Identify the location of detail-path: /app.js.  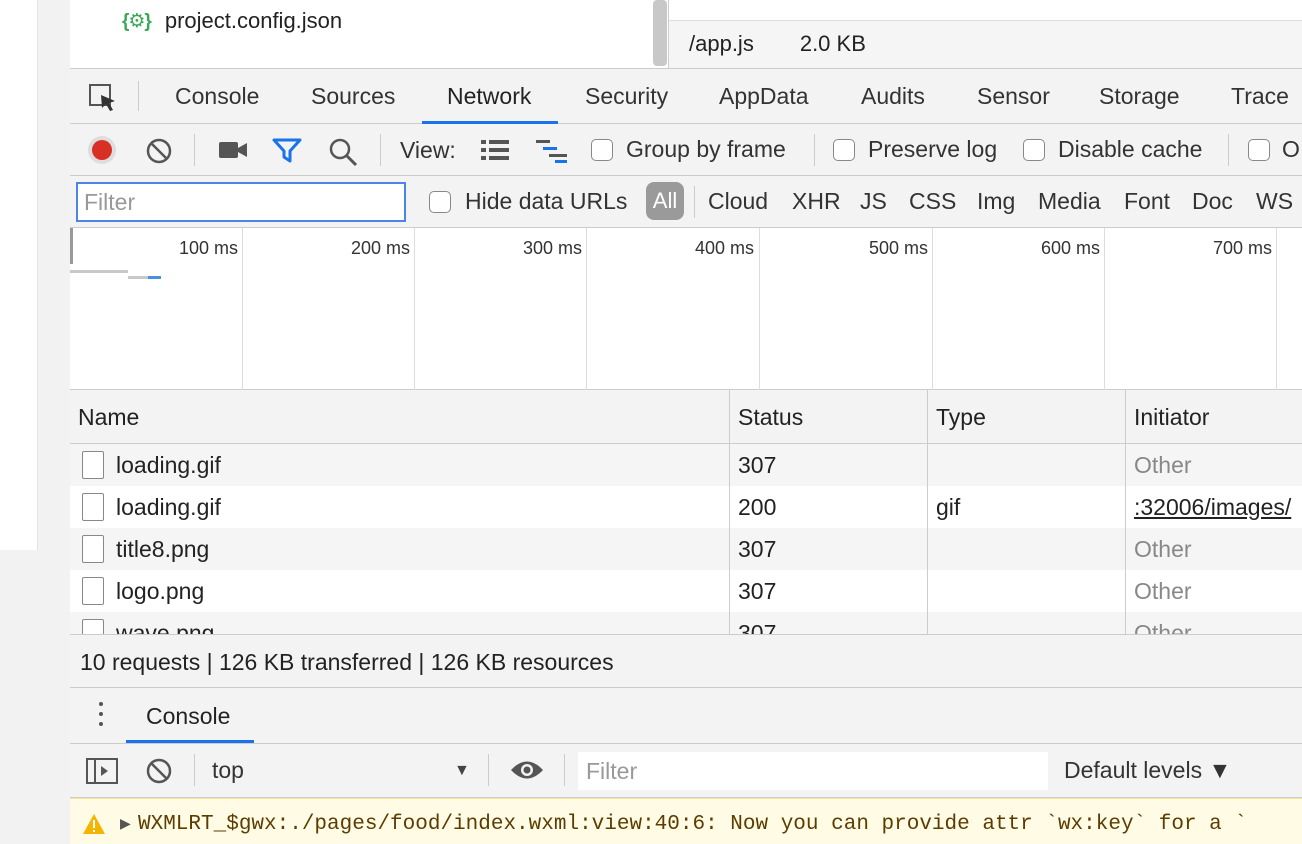
(721, 43).